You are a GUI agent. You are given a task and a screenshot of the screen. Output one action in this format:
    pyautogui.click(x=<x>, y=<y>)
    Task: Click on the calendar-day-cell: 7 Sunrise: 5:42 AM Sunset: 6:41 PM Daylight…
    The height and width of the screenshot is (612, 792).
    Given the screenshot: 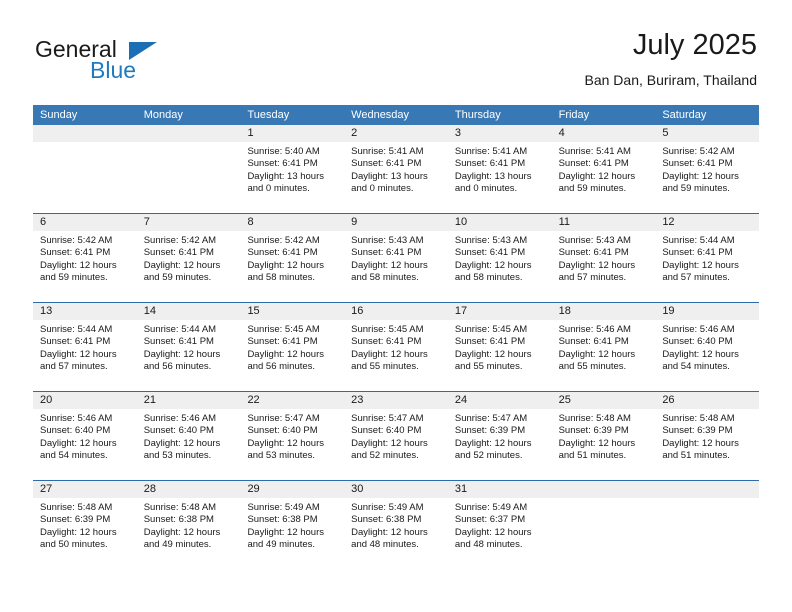 What is the action you would take?
    pyautogui.click(x=188, y=258)
    